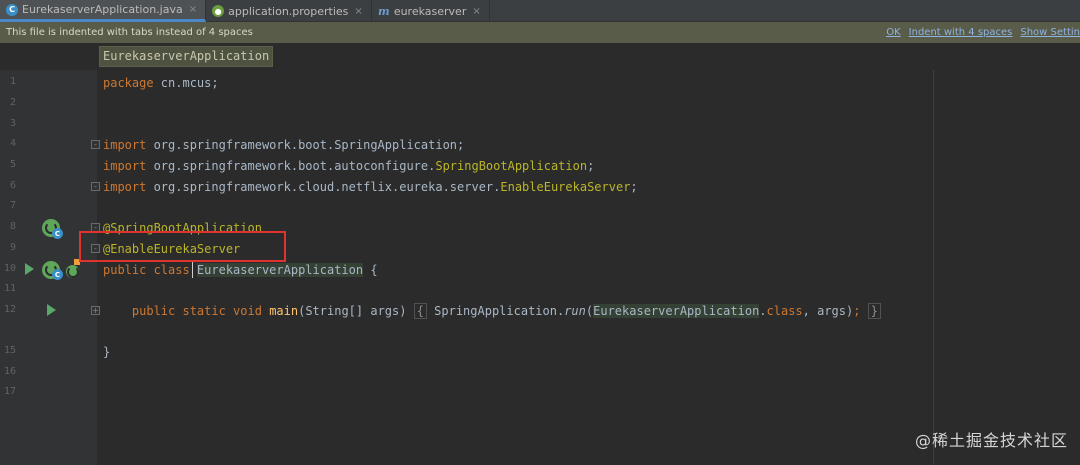 Image resolution: width=1080 pixels, height=465 pixels. What do you see at coordinates (12, 81) in the screenshot?
I see `line-number: 1` at bounding box center [12, 81].